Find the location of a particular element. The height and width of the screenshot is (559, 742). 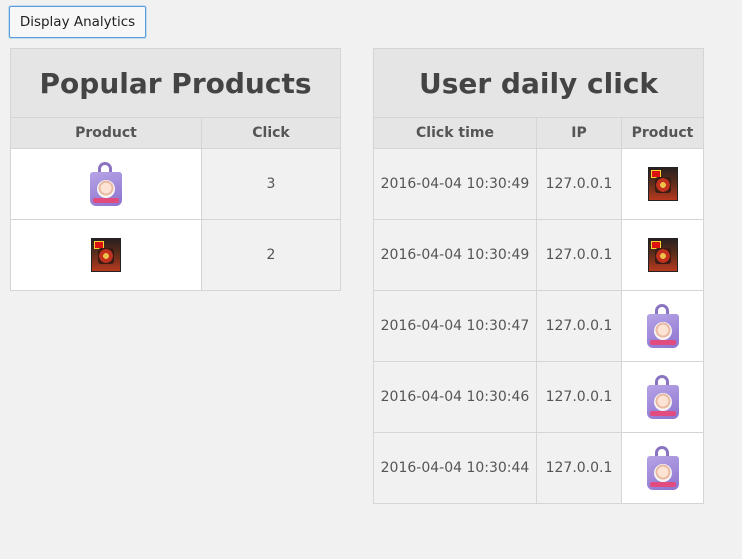

table-row: 2016-04-04 10:30:44 127.0.0.1 is located at coordinates (538, 468).